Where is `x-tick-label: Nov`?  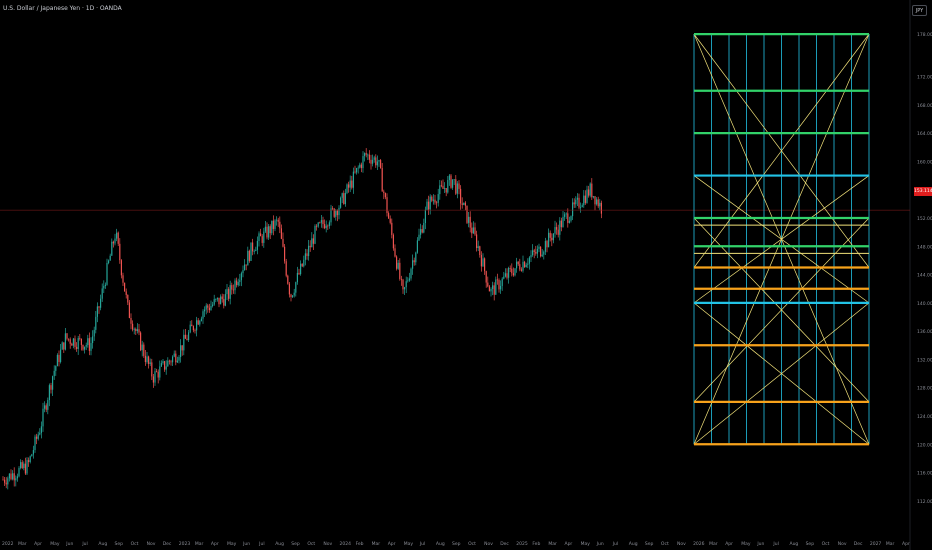 x-tick-label: Nov is located at coordinates (151, 544).